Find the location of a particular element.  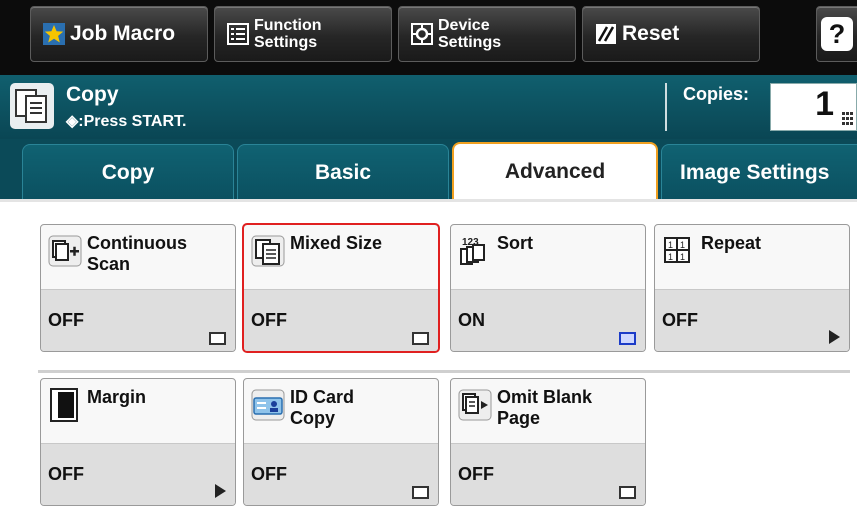

omit-blank-page-icon is located at coordinates (475, 405).